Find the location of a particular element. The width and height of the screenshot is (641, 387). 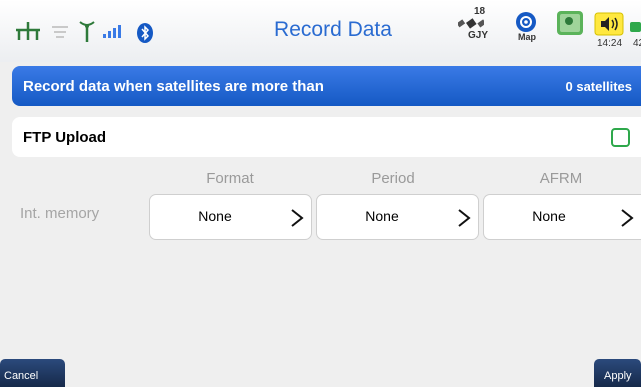

apply-button: Apply is located at coordinates (617, 373).